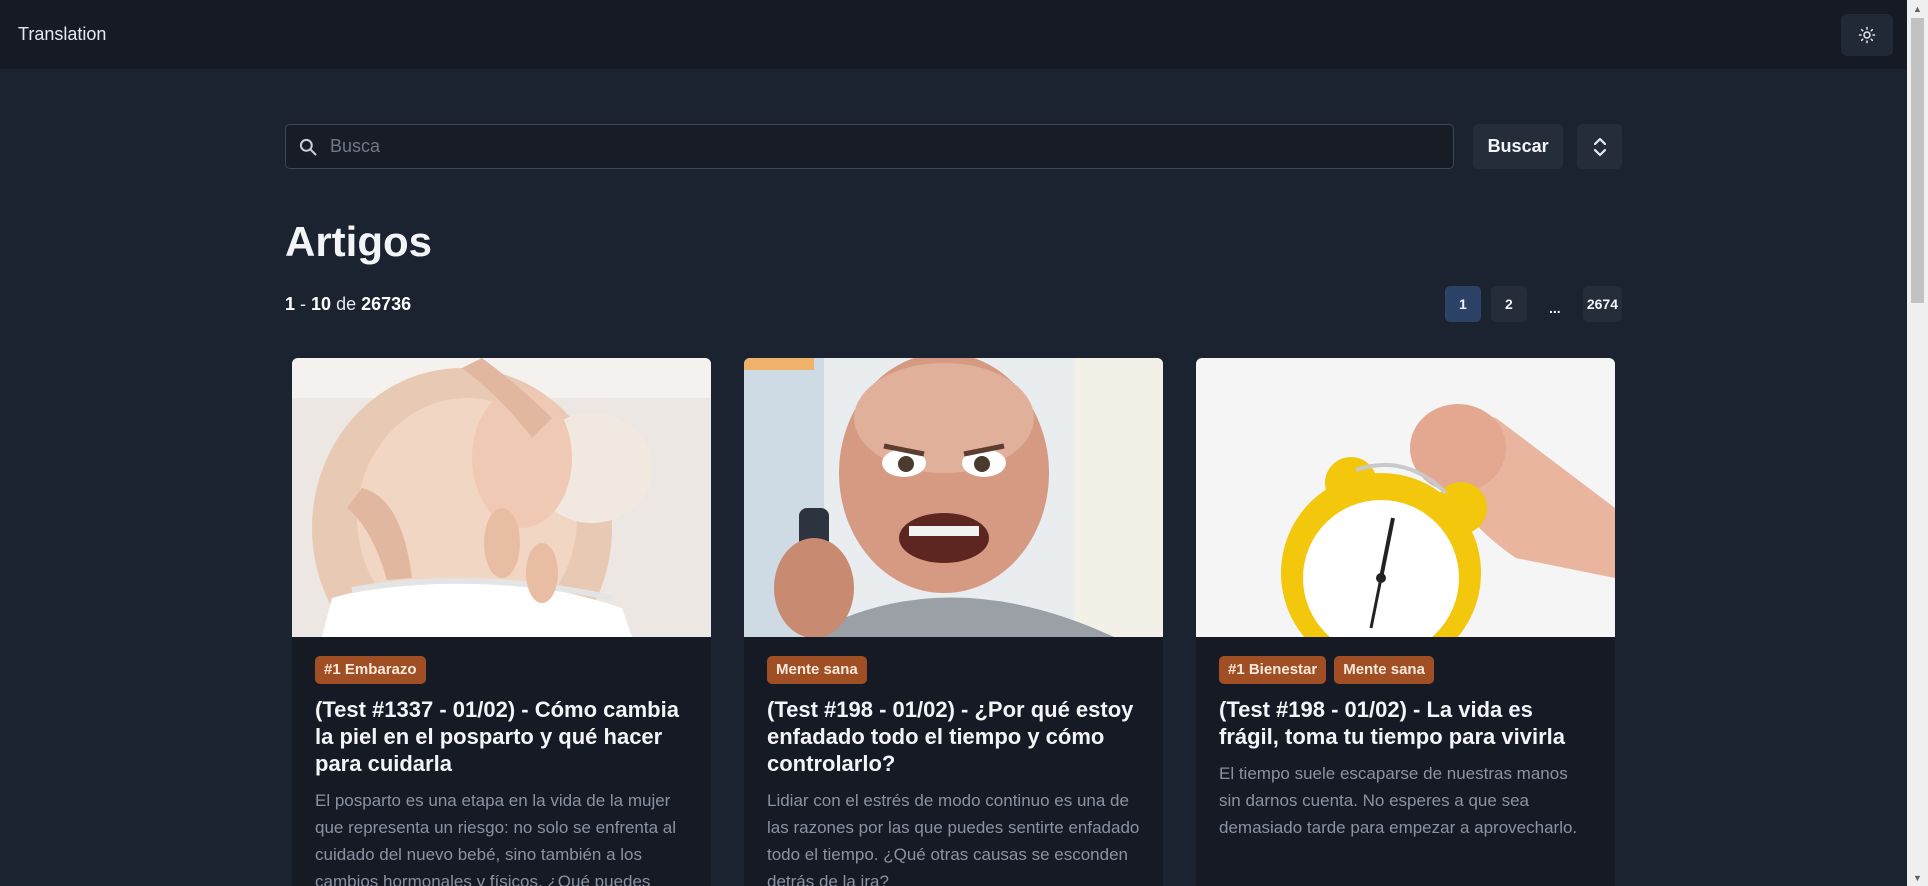 Image resolution: width=1928 pixels, height=886 pixels. What do you see at coordinates (1518, 146) in the screenshot?
I see `search-button: Buscar` at bounding box center [1518, 146].